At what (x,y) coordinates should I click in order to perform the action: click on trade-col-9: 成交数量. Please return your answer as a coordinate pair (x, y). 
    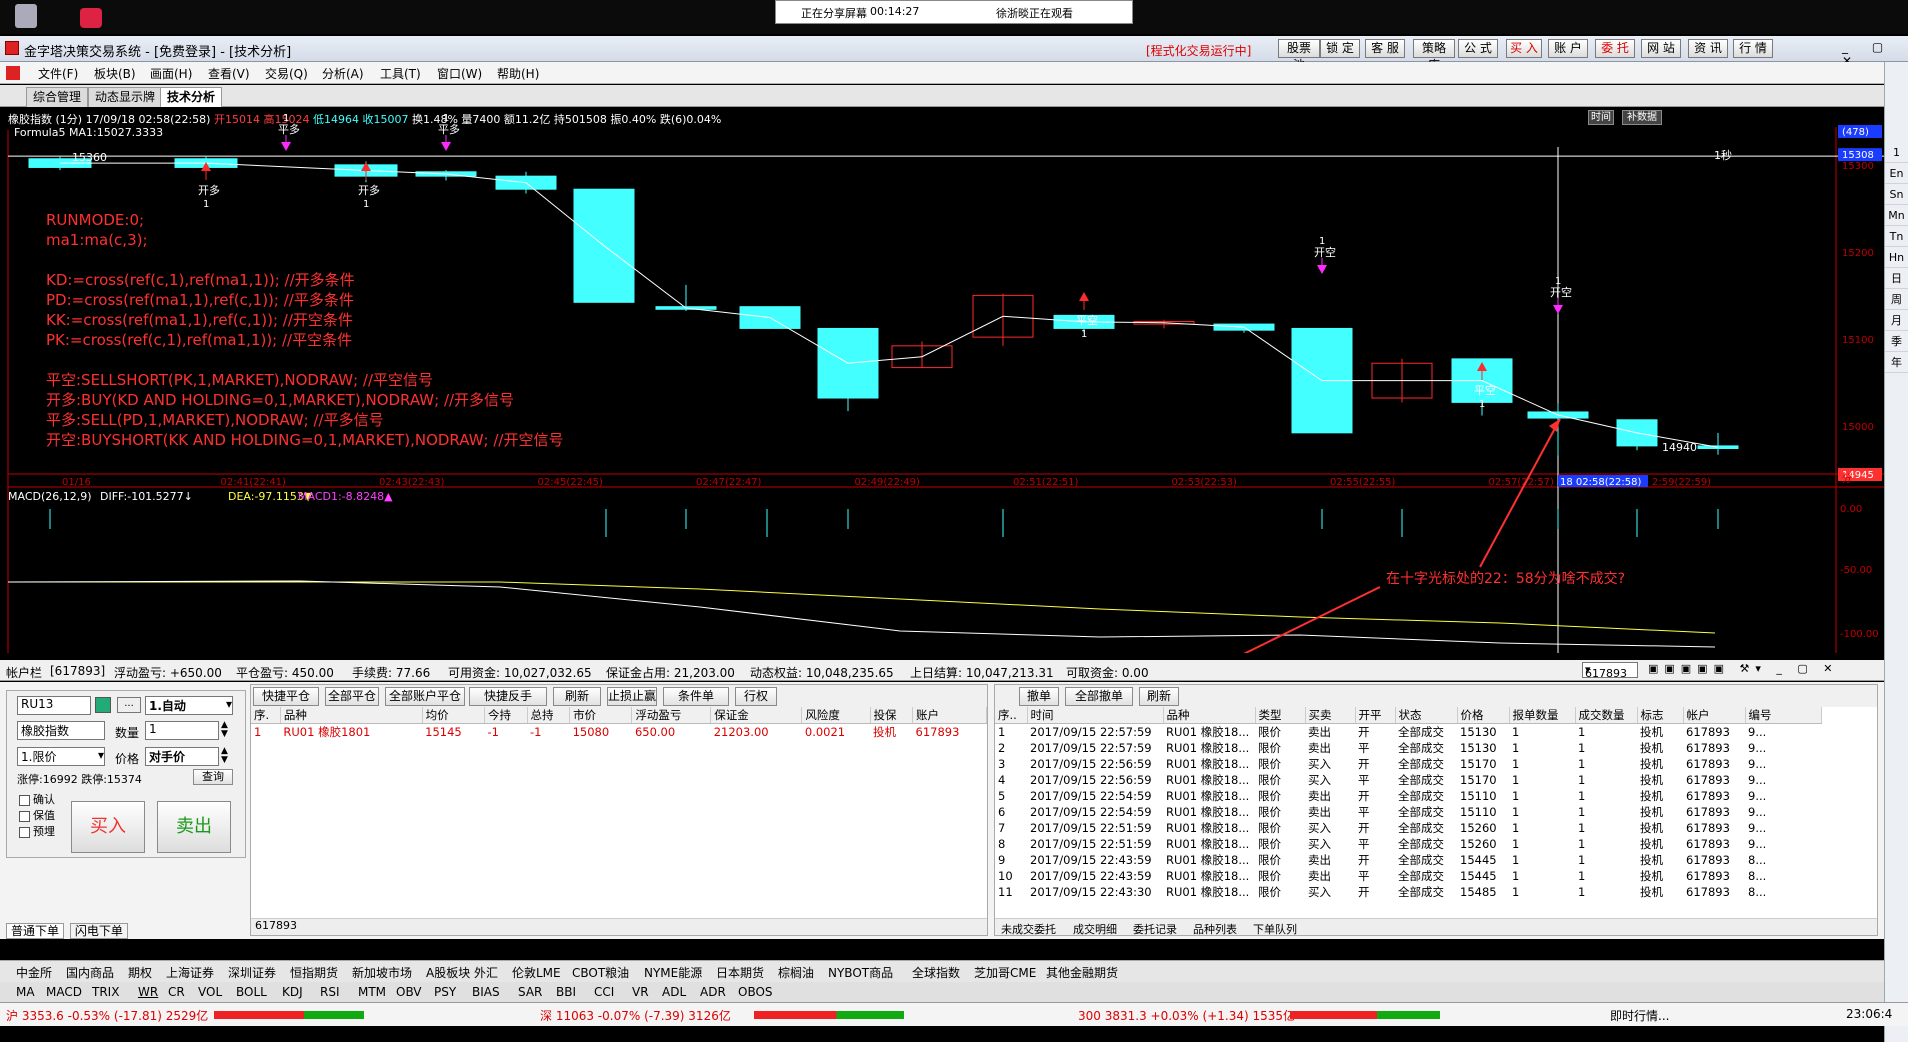
    Looking at the image, I should click on (1606, 715).